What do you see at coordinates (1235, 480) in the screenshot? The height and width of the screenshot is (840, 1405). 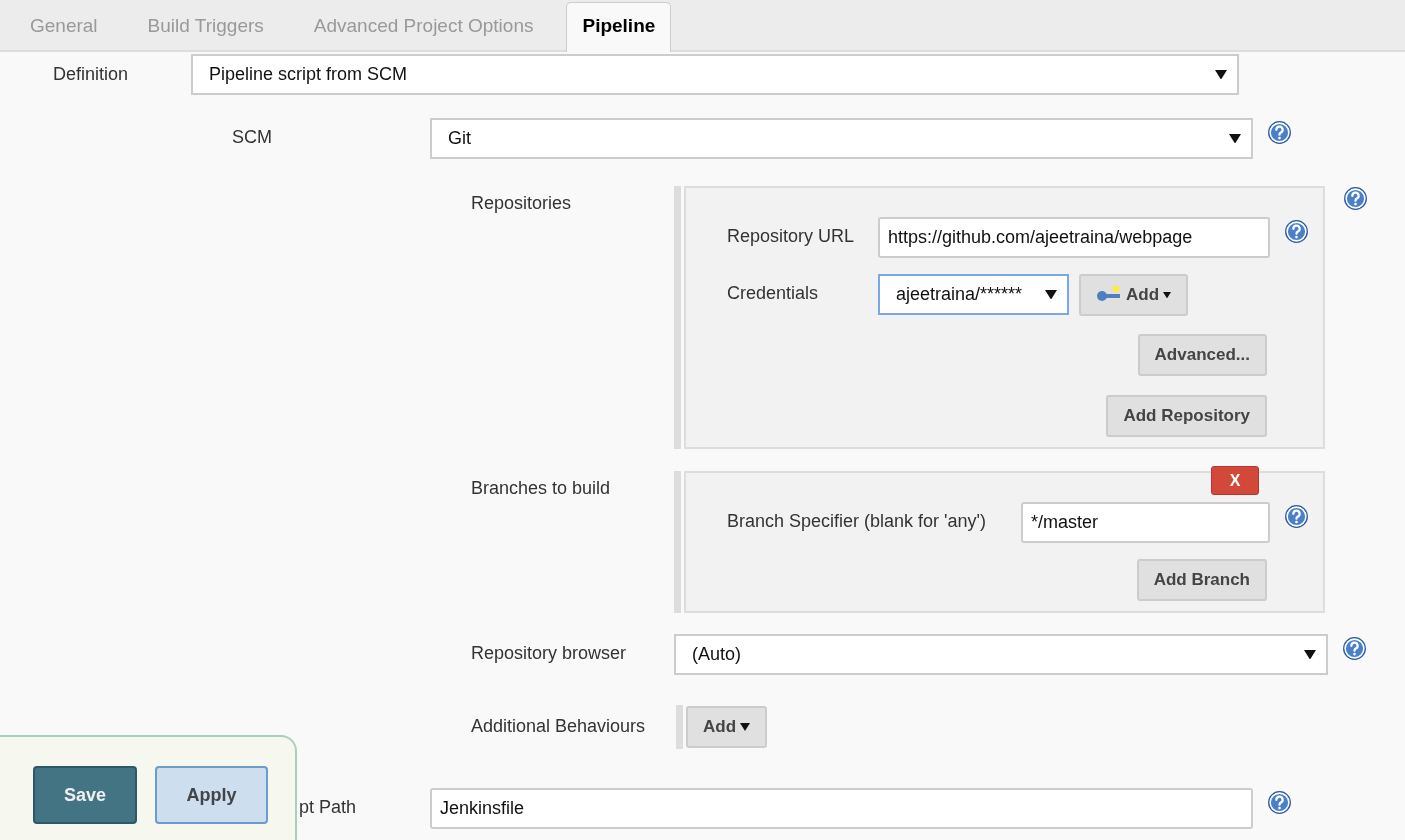 I see `delete-button: X` at bounding box center [1235, 480].